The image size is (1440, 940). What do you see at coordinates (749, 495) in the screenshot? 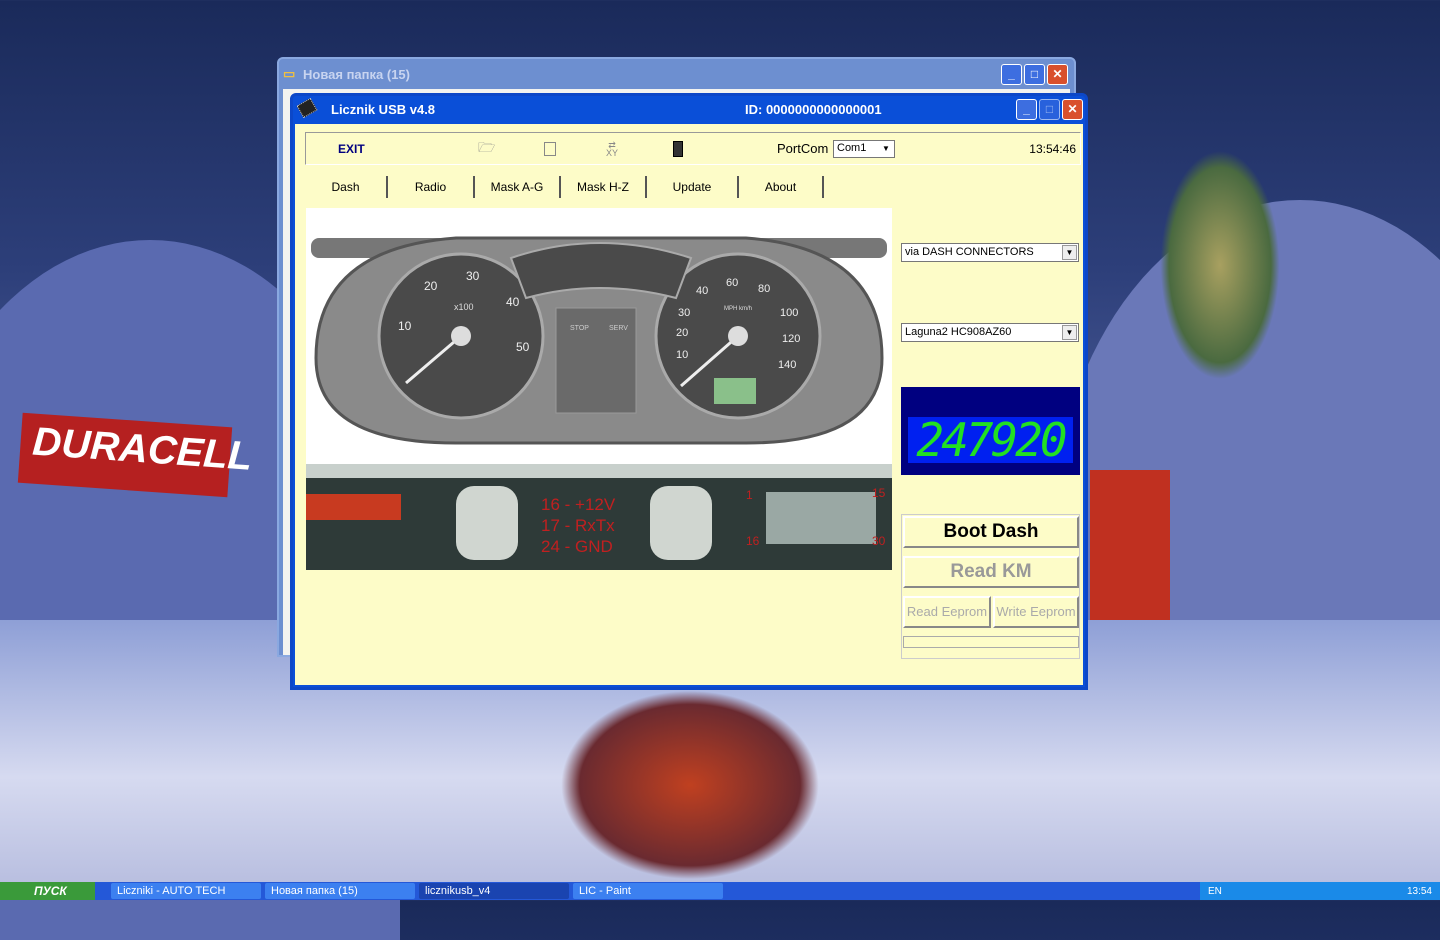
I see `pin-number: 1` at bounding box center [749, 495].